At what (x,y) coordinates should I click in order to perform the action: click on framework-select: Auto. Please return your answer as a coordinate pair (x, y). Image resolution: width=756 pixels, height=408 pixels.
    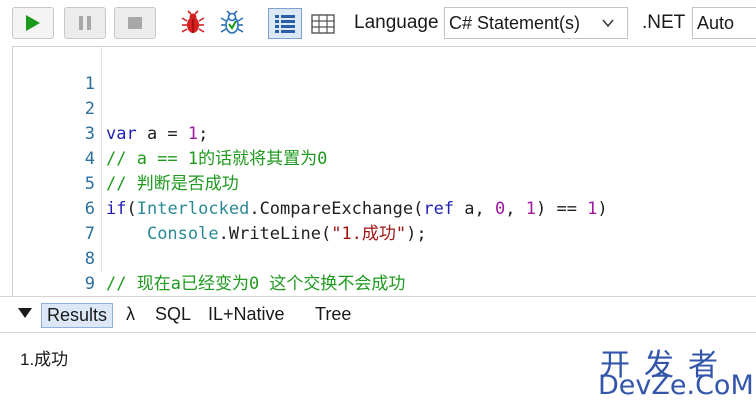
    Looking at the image, I should click on (724, 23).